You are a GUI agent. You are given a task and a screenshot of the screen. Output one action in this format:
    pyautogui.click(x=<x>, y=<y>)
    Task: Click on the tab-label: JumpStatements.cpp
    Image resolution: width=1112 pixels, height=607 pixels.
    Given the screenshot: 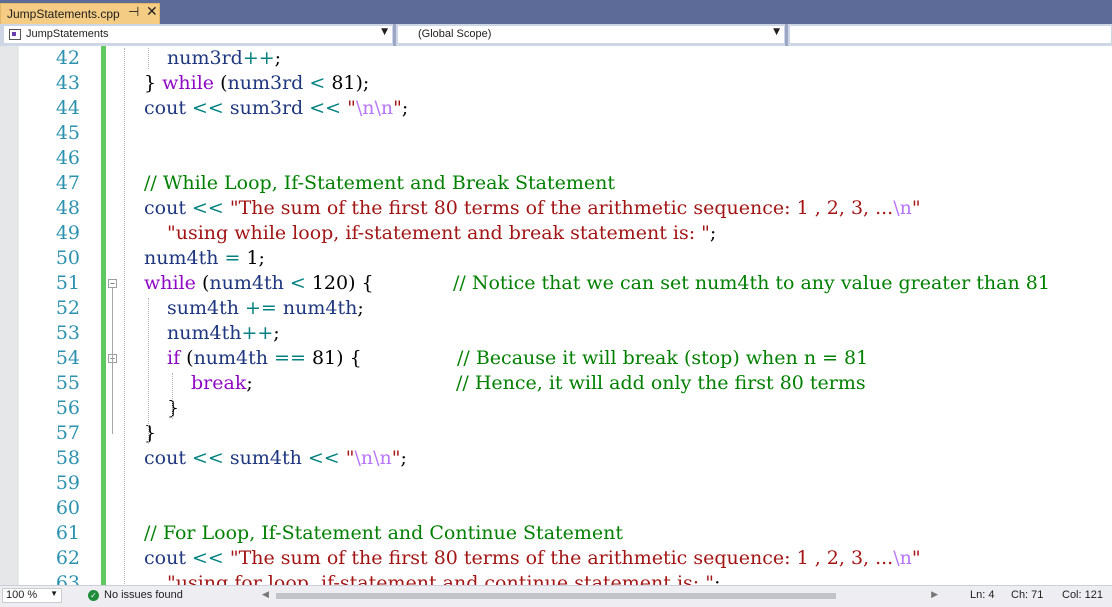 What is the action you would take?
    pyautogui.click(x=63, y=14)
    